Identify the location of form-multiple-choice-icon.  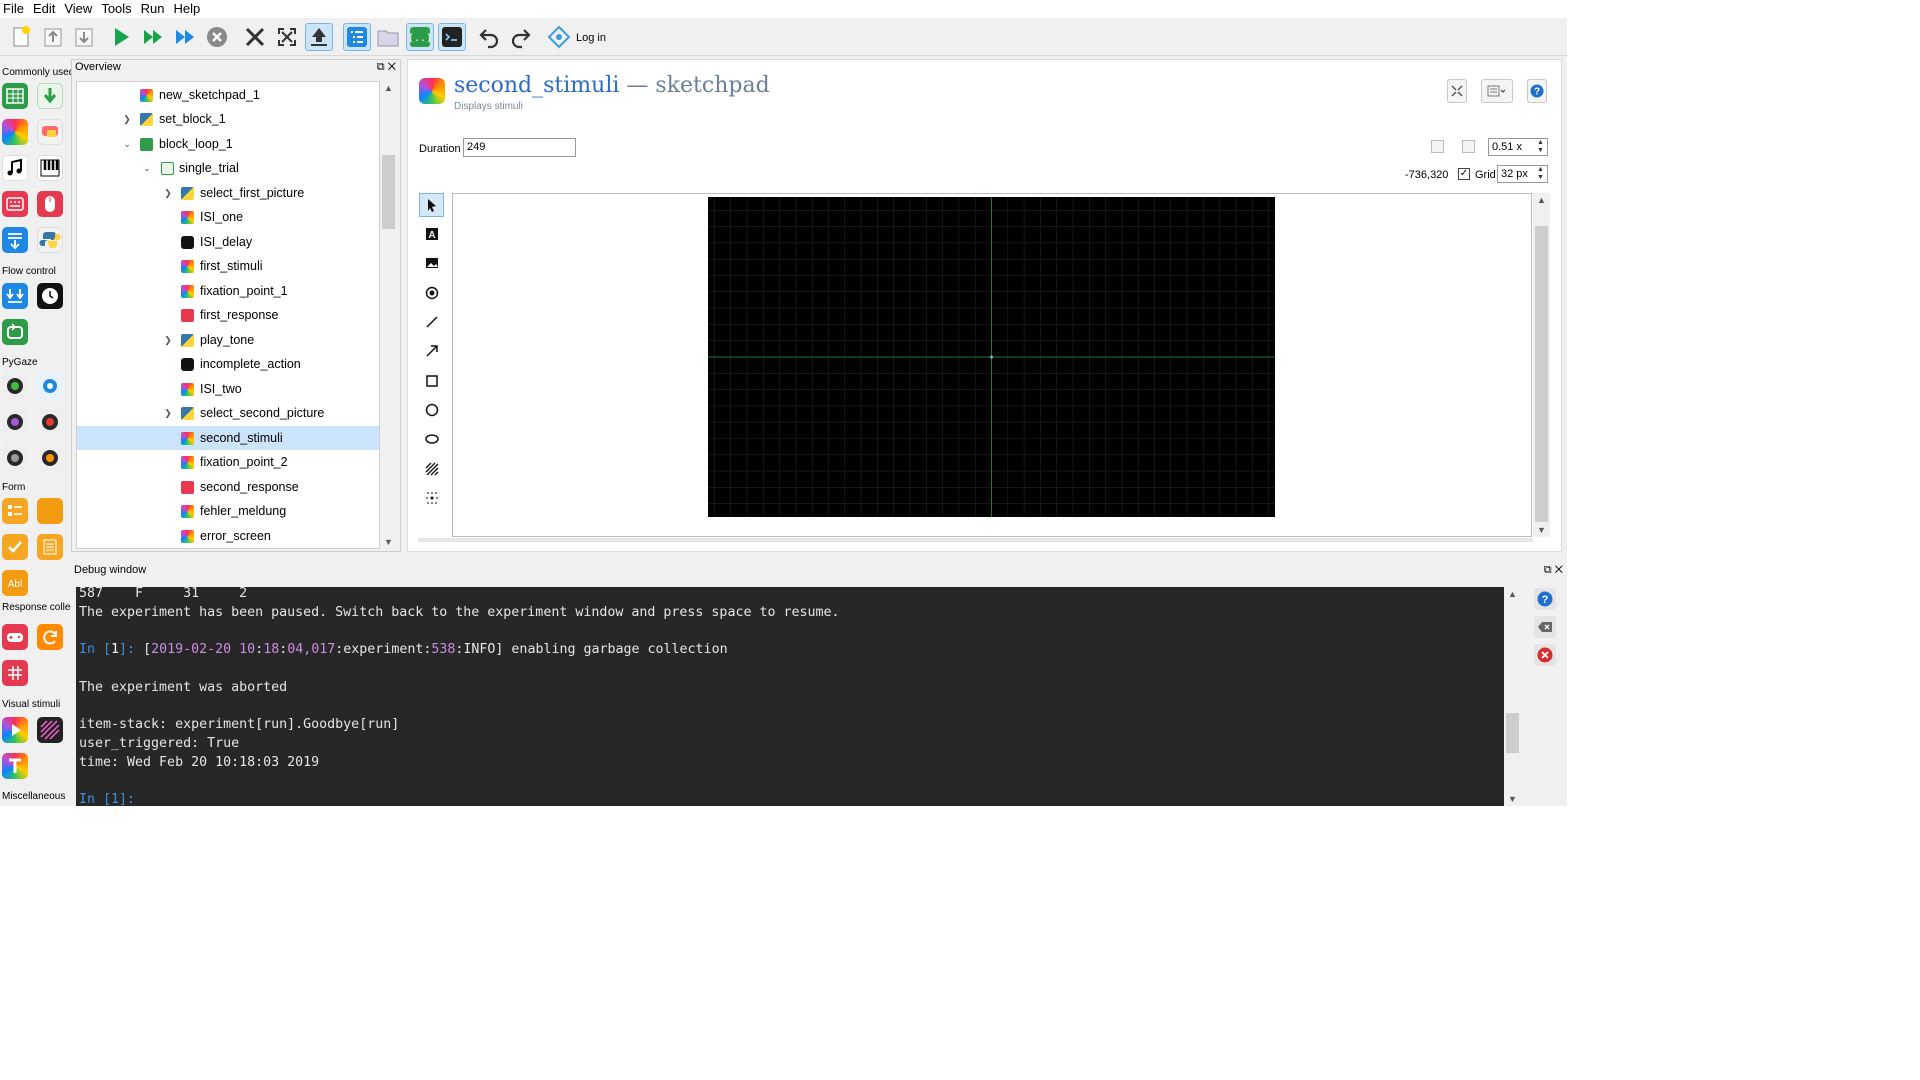
(15, 511).